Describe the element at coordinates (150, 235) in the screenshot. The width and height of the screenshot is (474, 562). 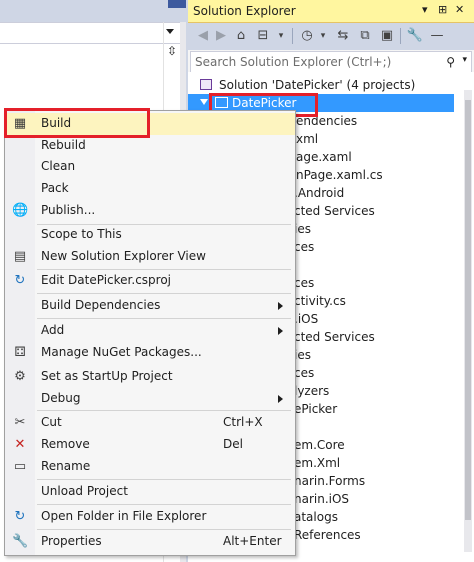
I see `menu-item-scope-to-this: Scope to This` at that location.